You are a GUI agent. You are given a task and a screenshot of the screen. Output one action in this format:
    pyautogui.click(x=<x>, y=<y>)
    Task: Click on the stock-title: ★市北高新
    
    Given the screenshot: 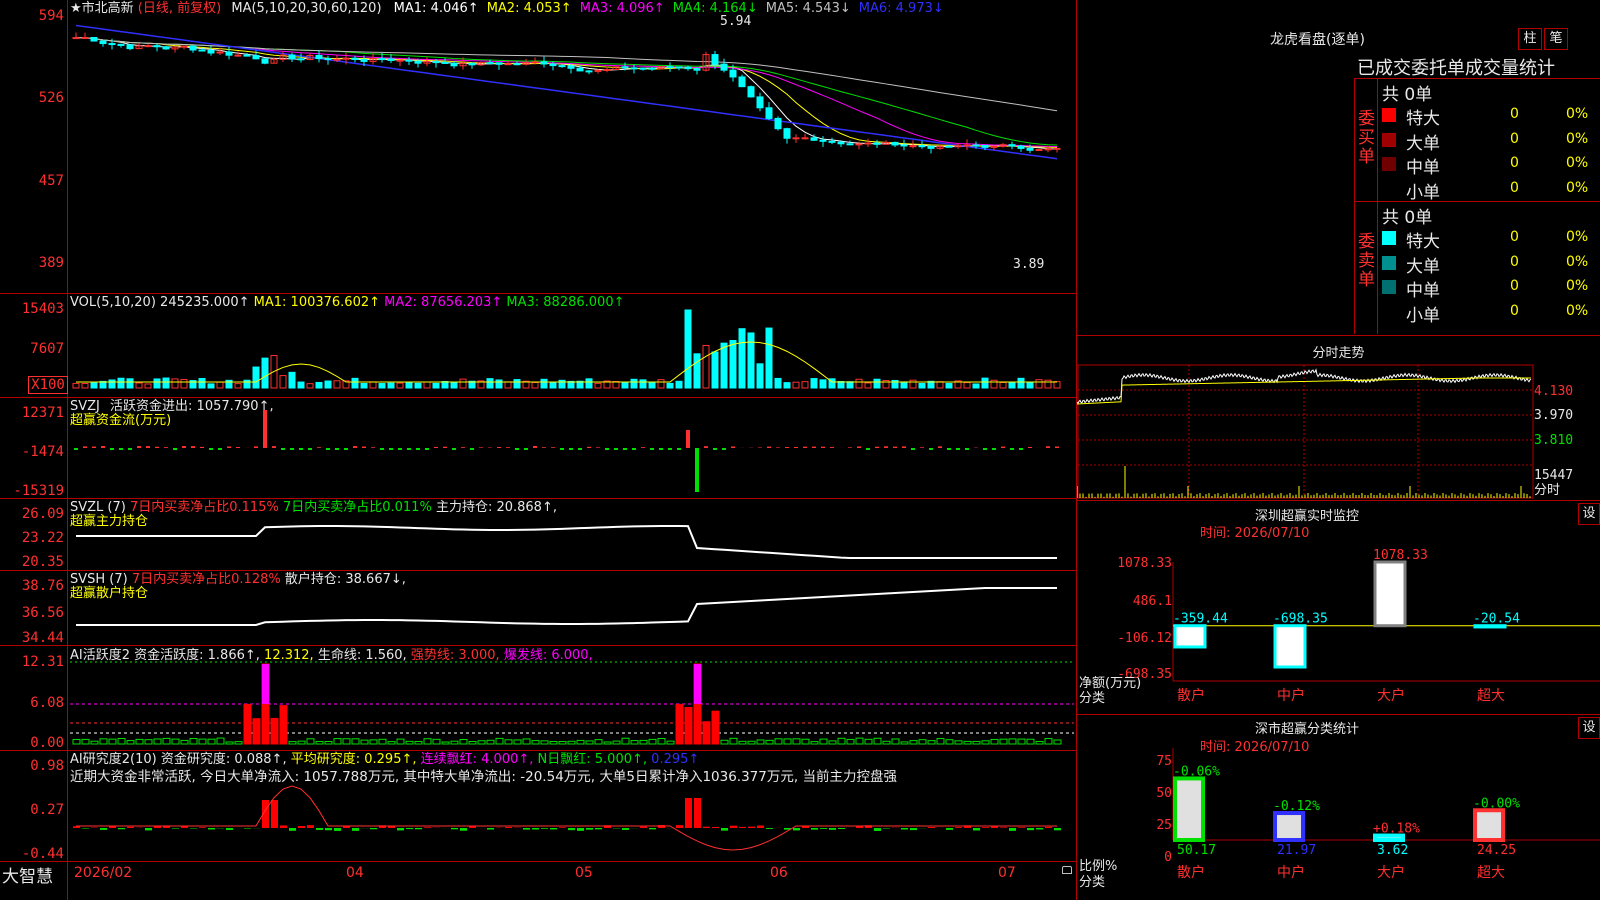 What is the action you would take?
    pyautogui.click(x=102, y=8)
    